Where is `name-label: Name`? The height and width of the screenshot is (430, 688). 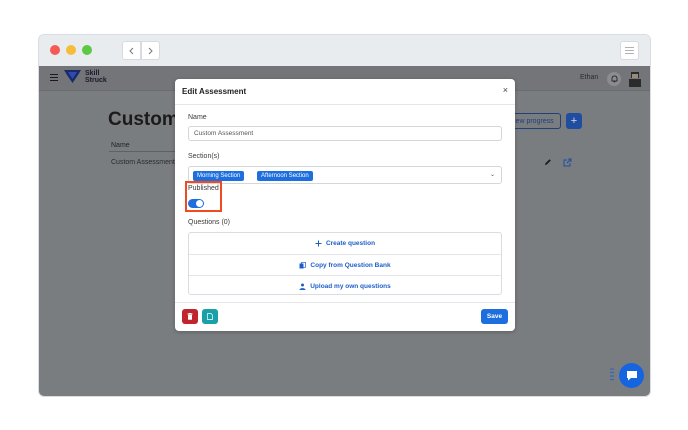
name-label: Name is located at coordinates (197, 117).